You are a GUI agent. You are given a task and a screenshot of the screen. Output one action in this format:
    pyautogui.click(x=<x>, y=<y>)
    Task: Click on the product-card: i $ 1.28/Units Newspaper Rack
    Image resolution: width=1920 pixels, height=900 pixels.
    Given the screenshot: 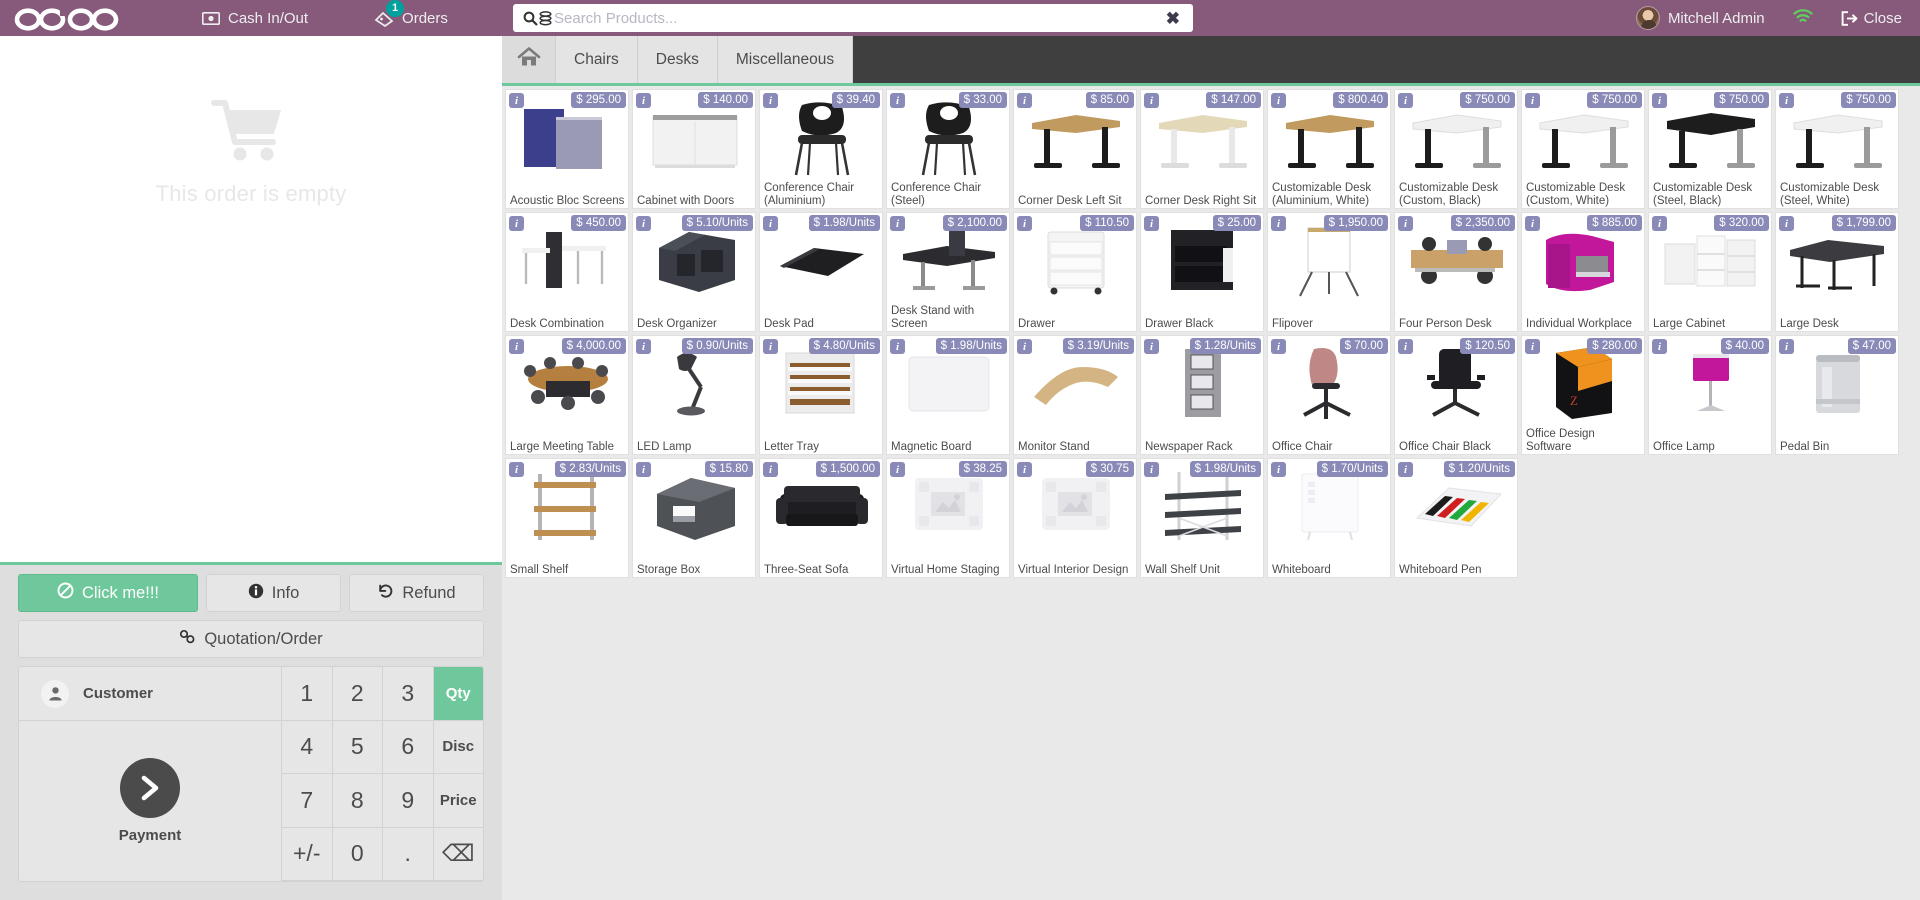 What is the action you would take?
    pyautogui.click(x=1202, y=395)
    